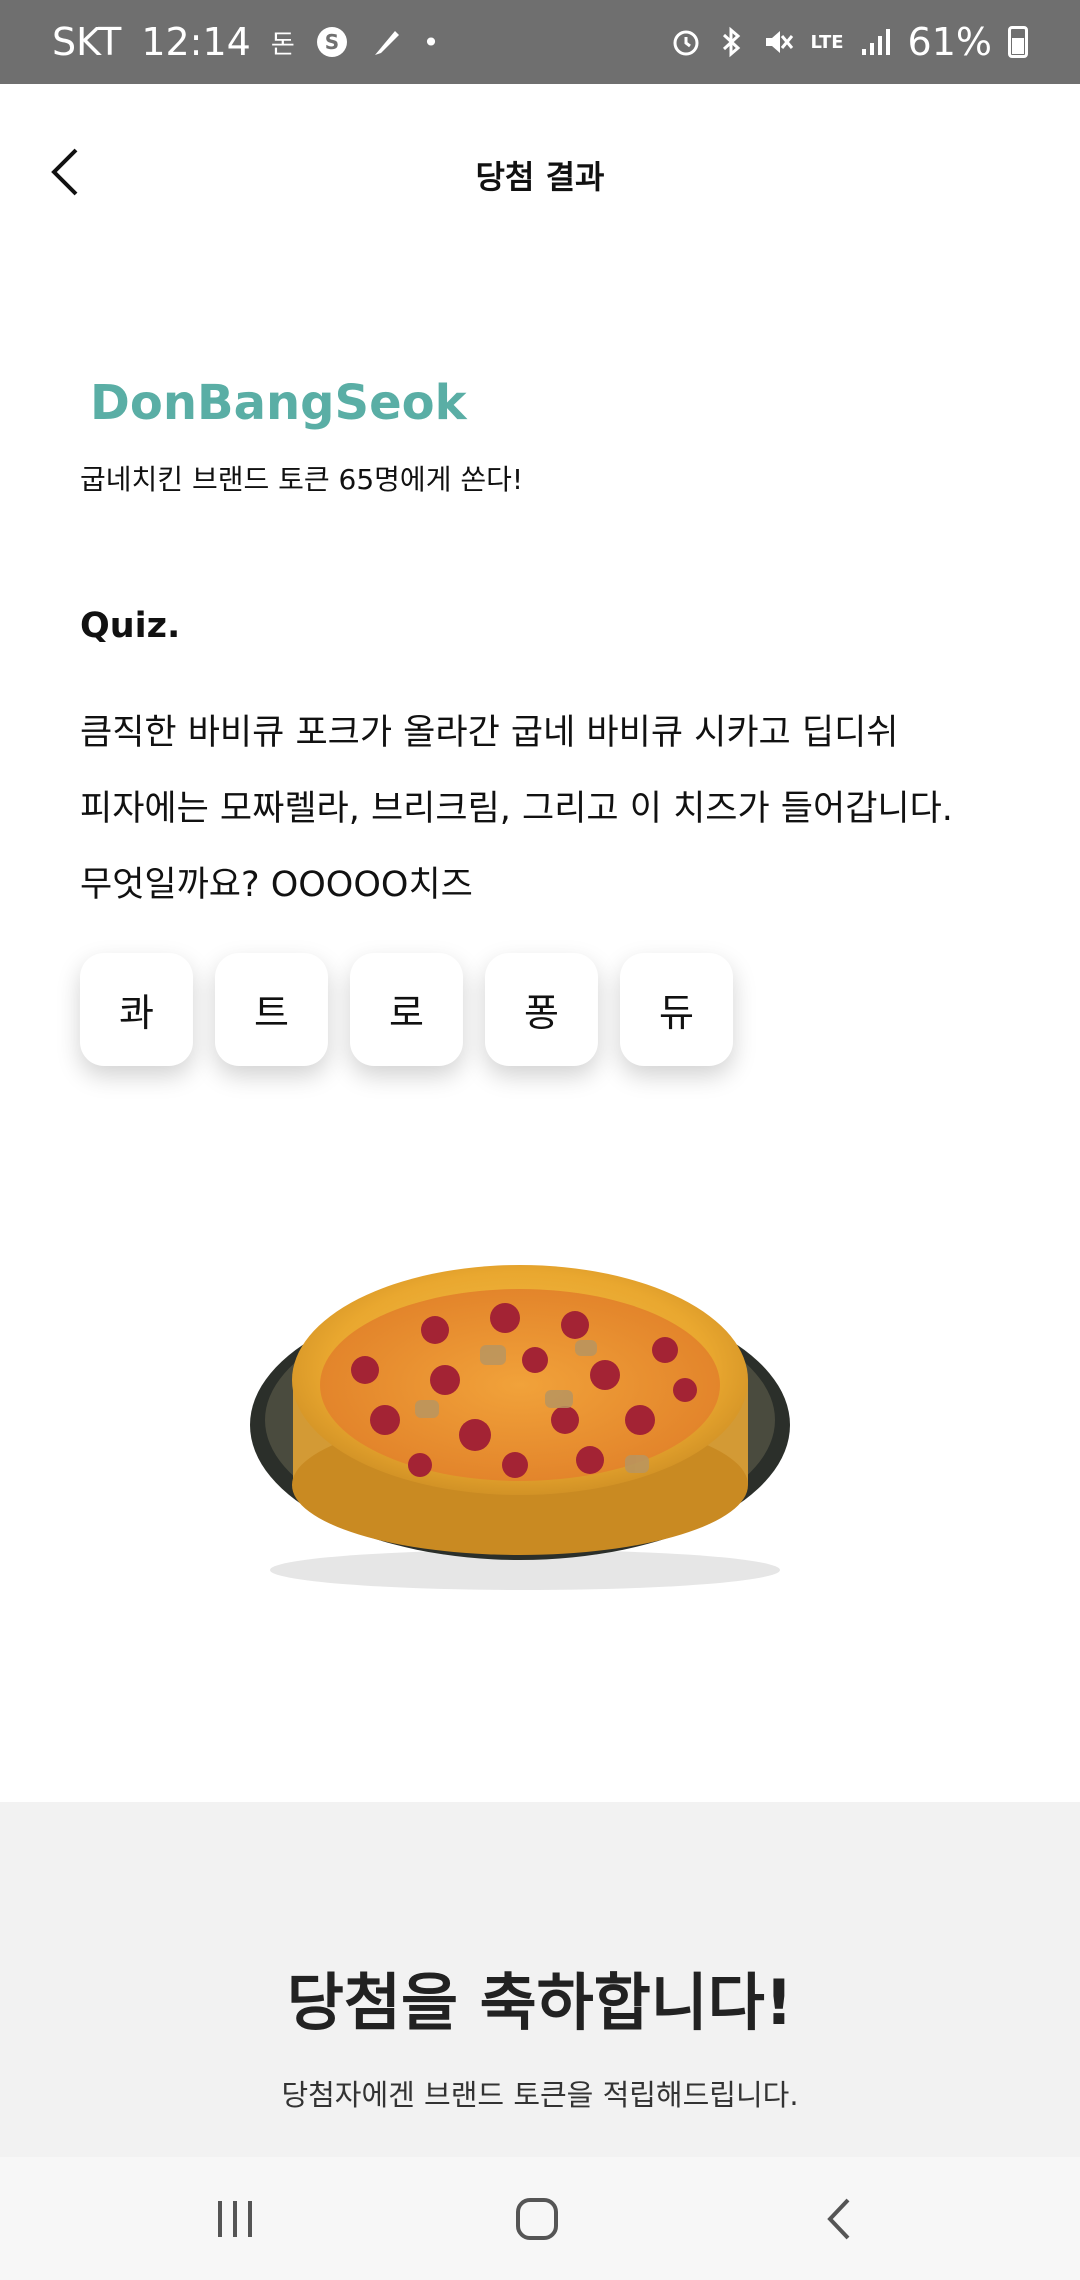  What do you see at coordinates (732, 42) in the screenshot?
I see `bluetooth-icon` at bounding box center [732, 42].